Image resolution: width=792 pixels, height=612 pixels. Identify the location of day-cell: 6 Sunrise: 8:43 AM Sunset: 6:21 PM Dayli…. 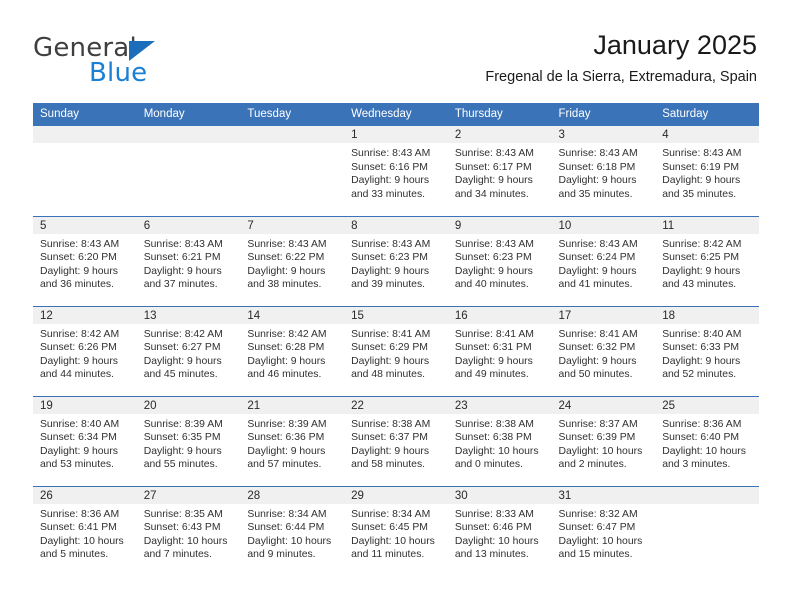
(188, 260).